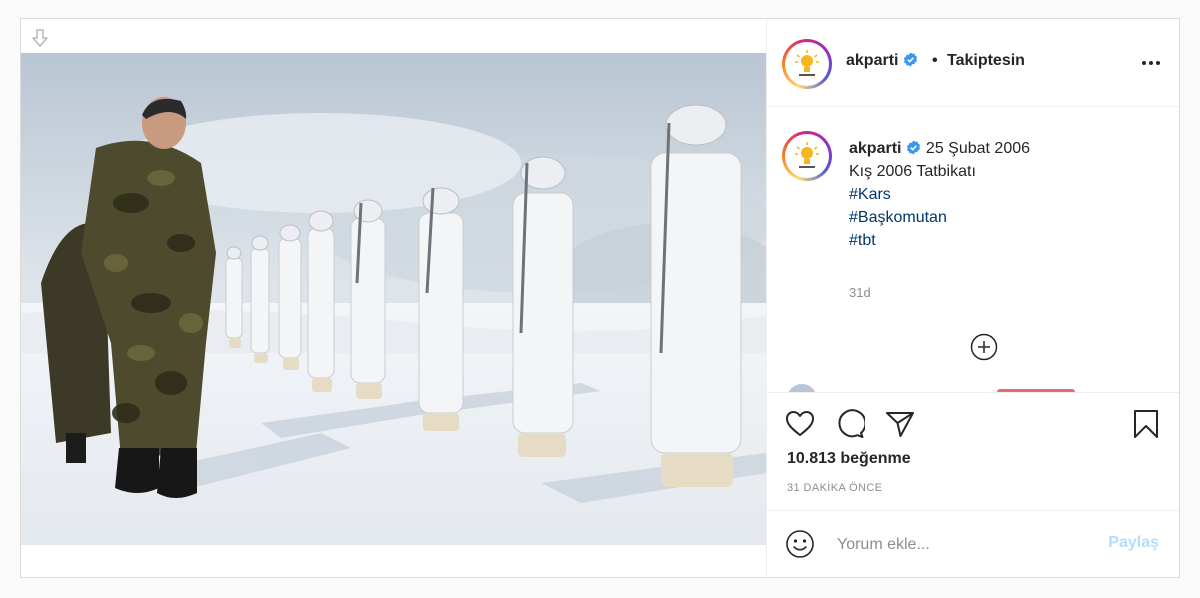 Image resolution: width=1200 pixels, height=598 pixels. I want to click on avatar, so click(807, 64).